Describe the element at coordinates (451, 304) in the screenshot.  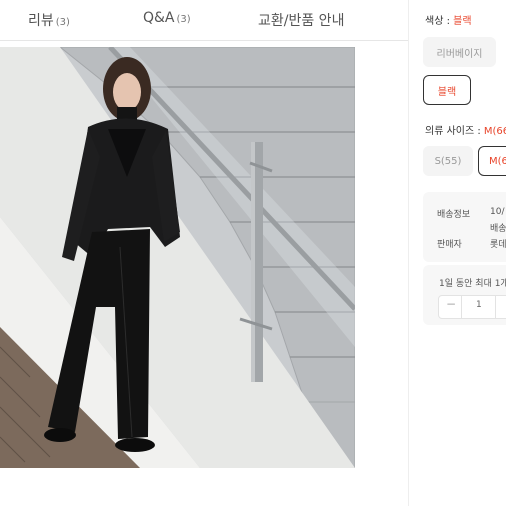
I see `quantity-minus-button: −` at that location.